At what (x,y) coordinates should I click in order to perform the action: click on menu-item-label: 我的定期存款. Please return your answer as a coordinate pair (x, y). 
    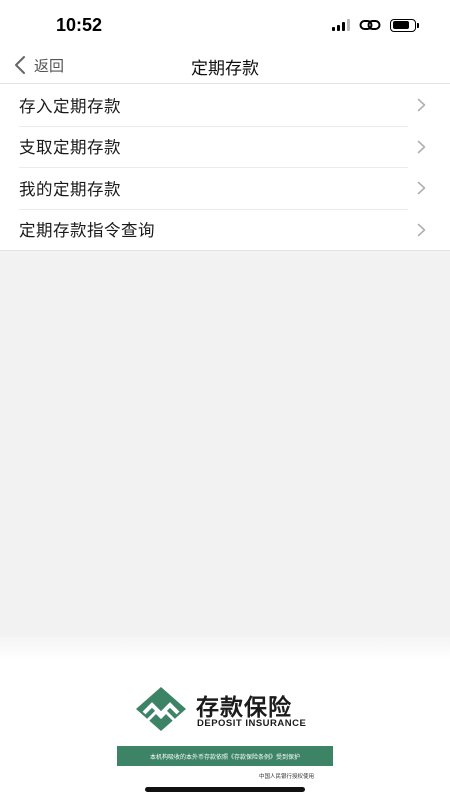
    Looking at the image, I should click on (70, 189).